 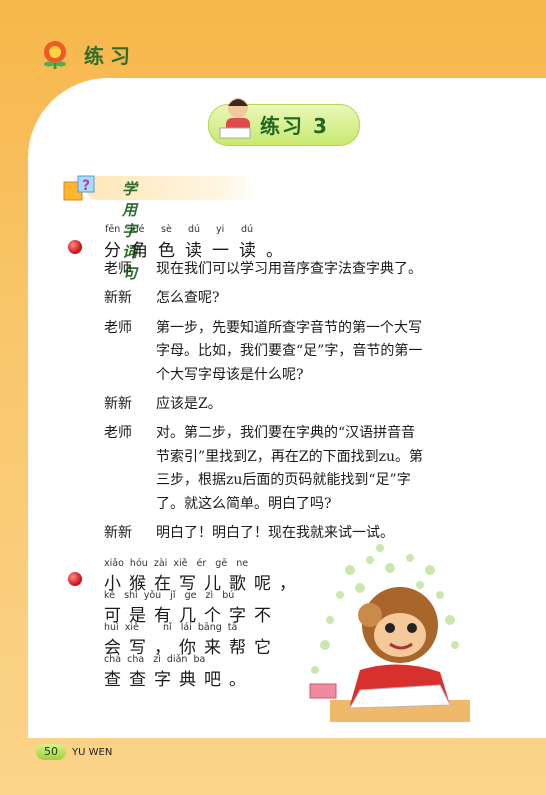 I want to click on question-mark-icon: ?, so click(x=84, y=190).